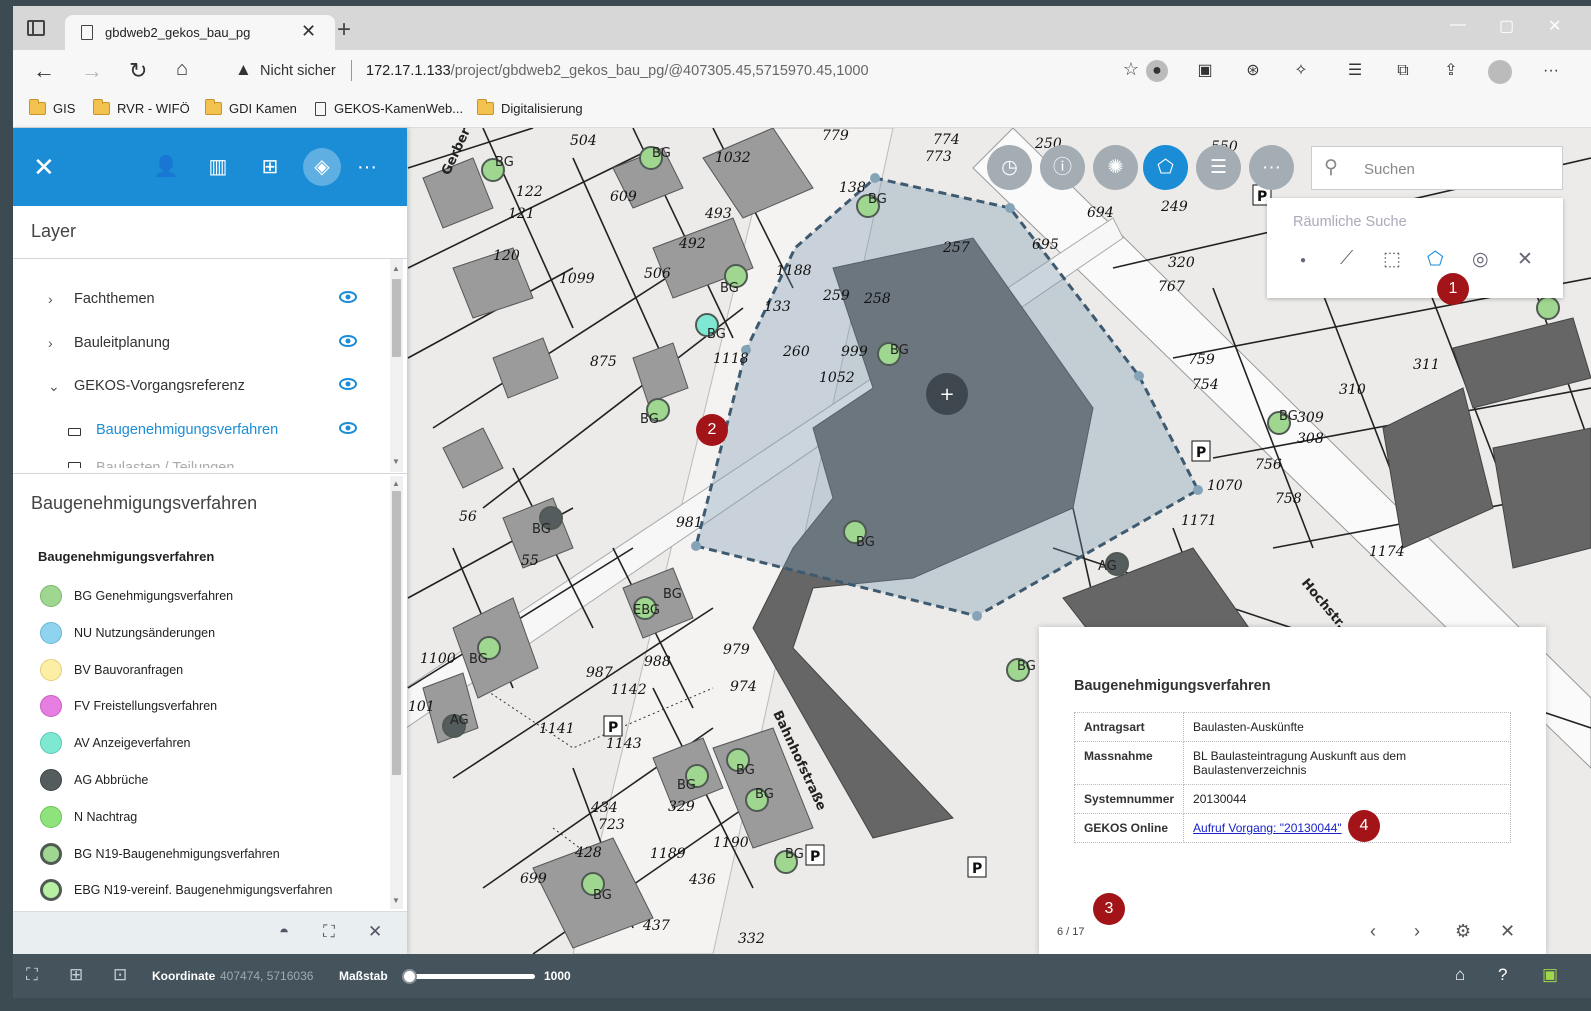 This screenshot has height=1011, width=1591. I want to click on folder-icon, so click(485, 107).